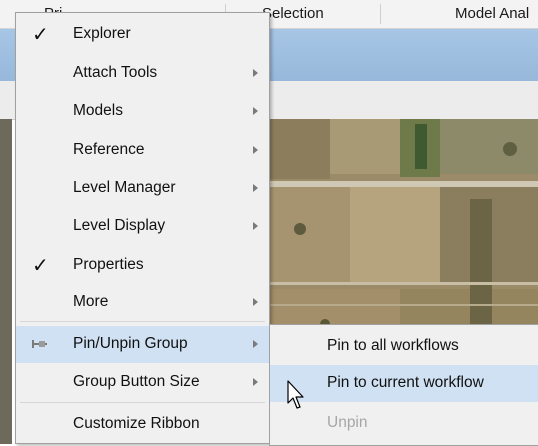 This screenshot has height=446, width=538. I want to click on tab-model-analysis: Model Anal, so click(492, 13).